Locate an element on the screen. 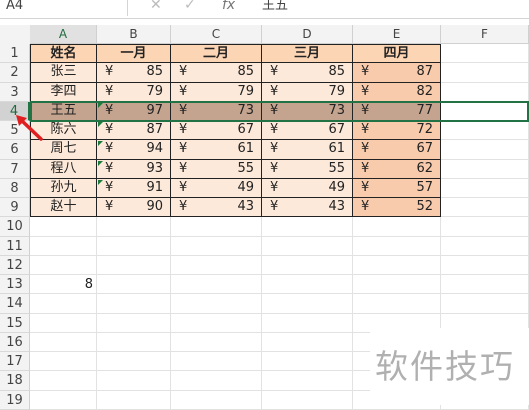  value-cell: ¥62 is located at coordinates (397, 169).